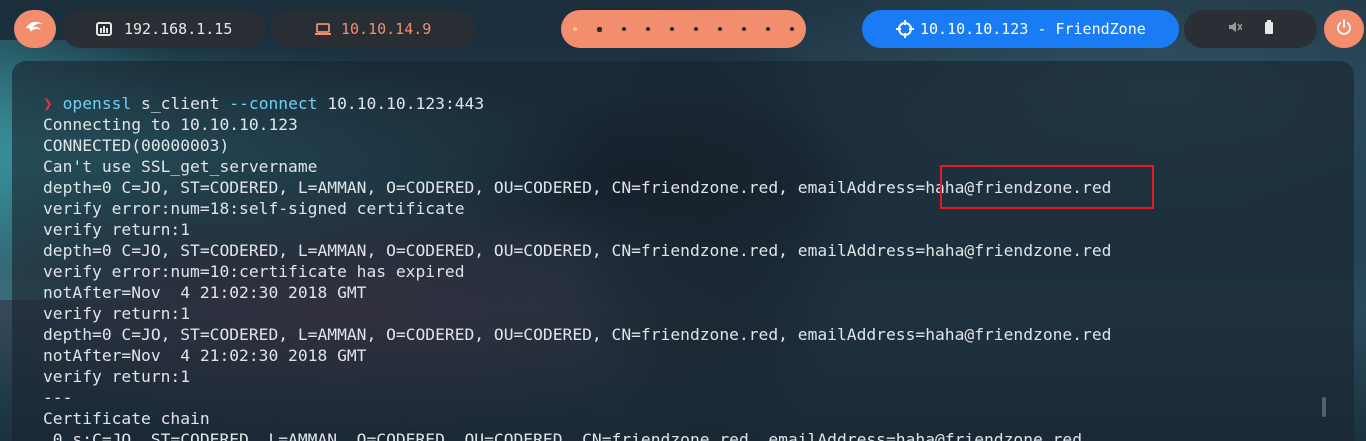  What do you see at coordinates (1324, 407) in the screenshot?
I see `scrollbar` at bounding box center [1324, 407].